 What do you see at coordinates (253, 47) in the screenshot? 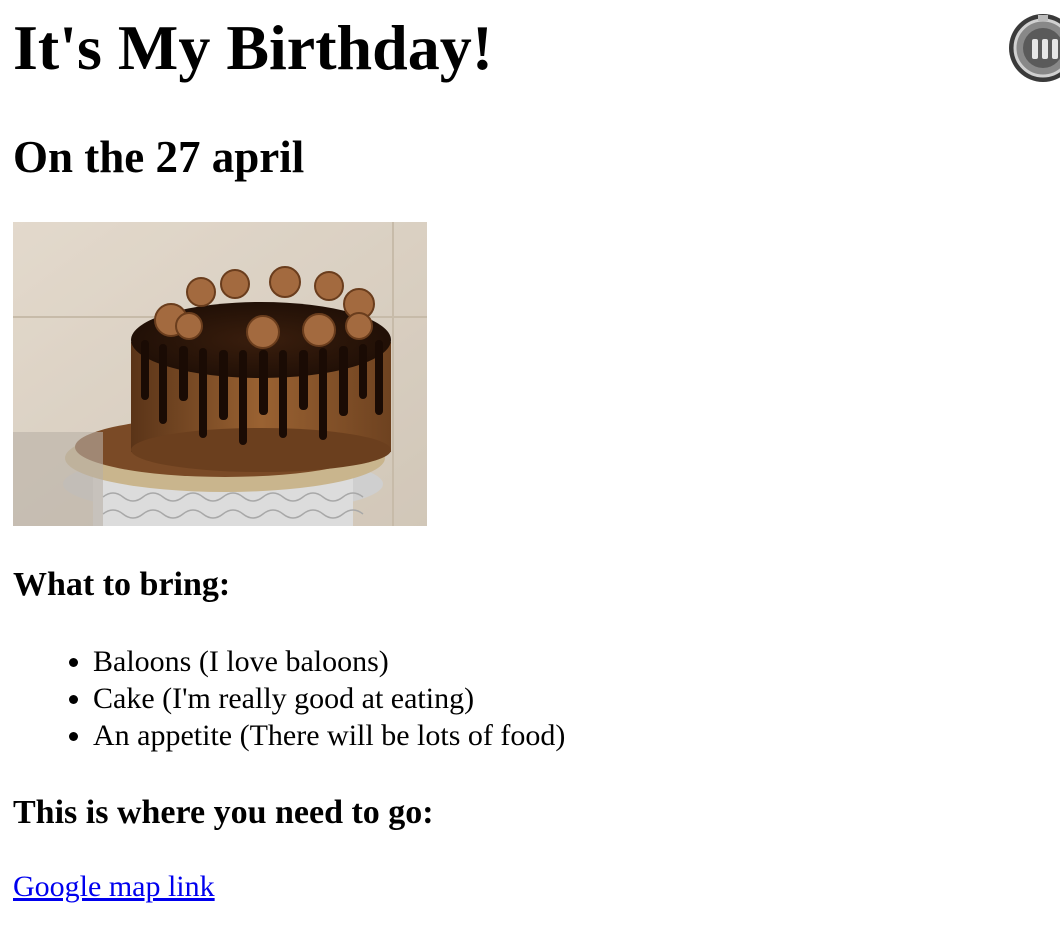
I see `page-title: It's My Birthday!` at bounding box center [253, 47].